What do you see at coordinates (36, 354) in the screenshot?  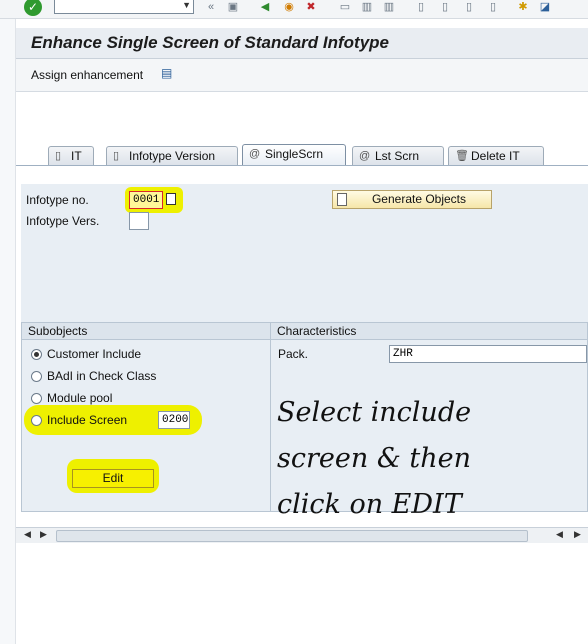 I see `radio-customer-include` at bounding box center [36, 354].